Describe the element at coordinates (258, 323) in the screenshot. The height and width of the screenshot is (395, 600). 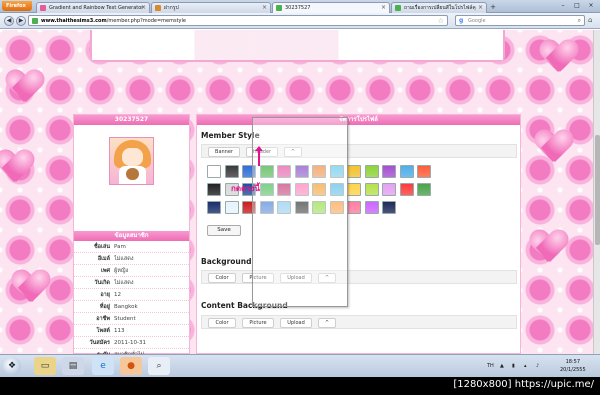
I see `content-picture-button: Picture` at that location.